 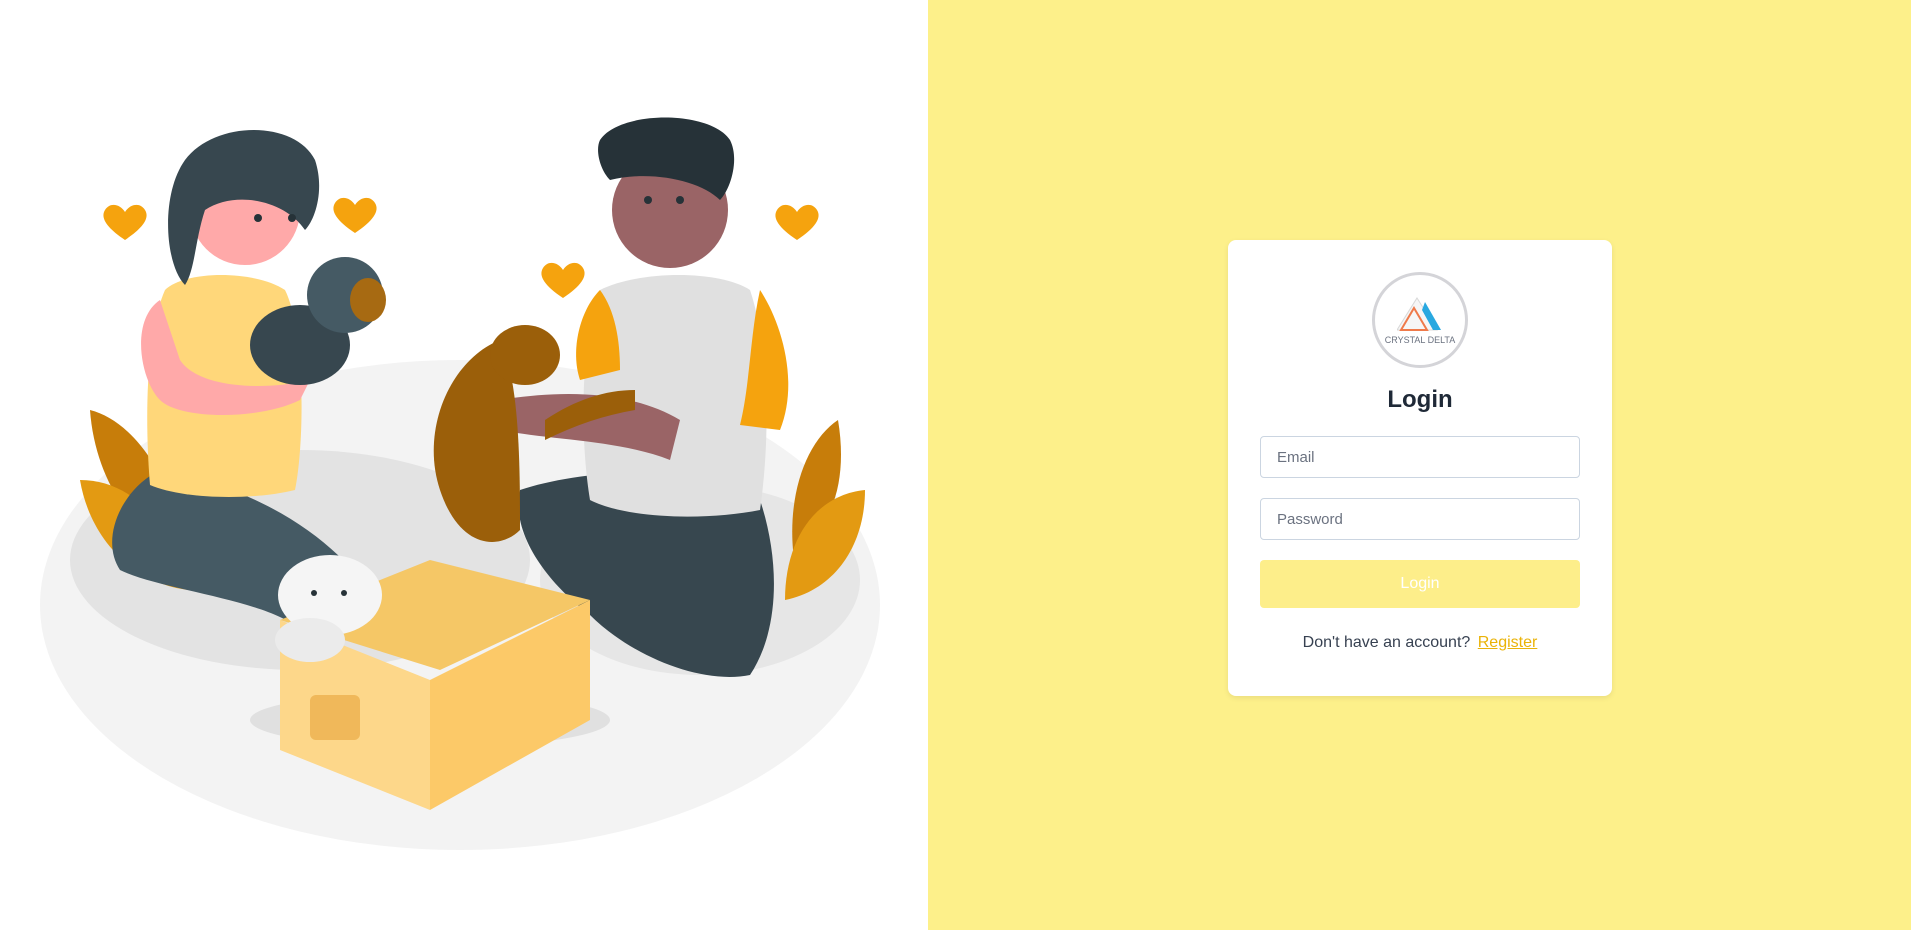 I want to click on register-row: Don't have an account? Register, so click(x=1420, y=643).